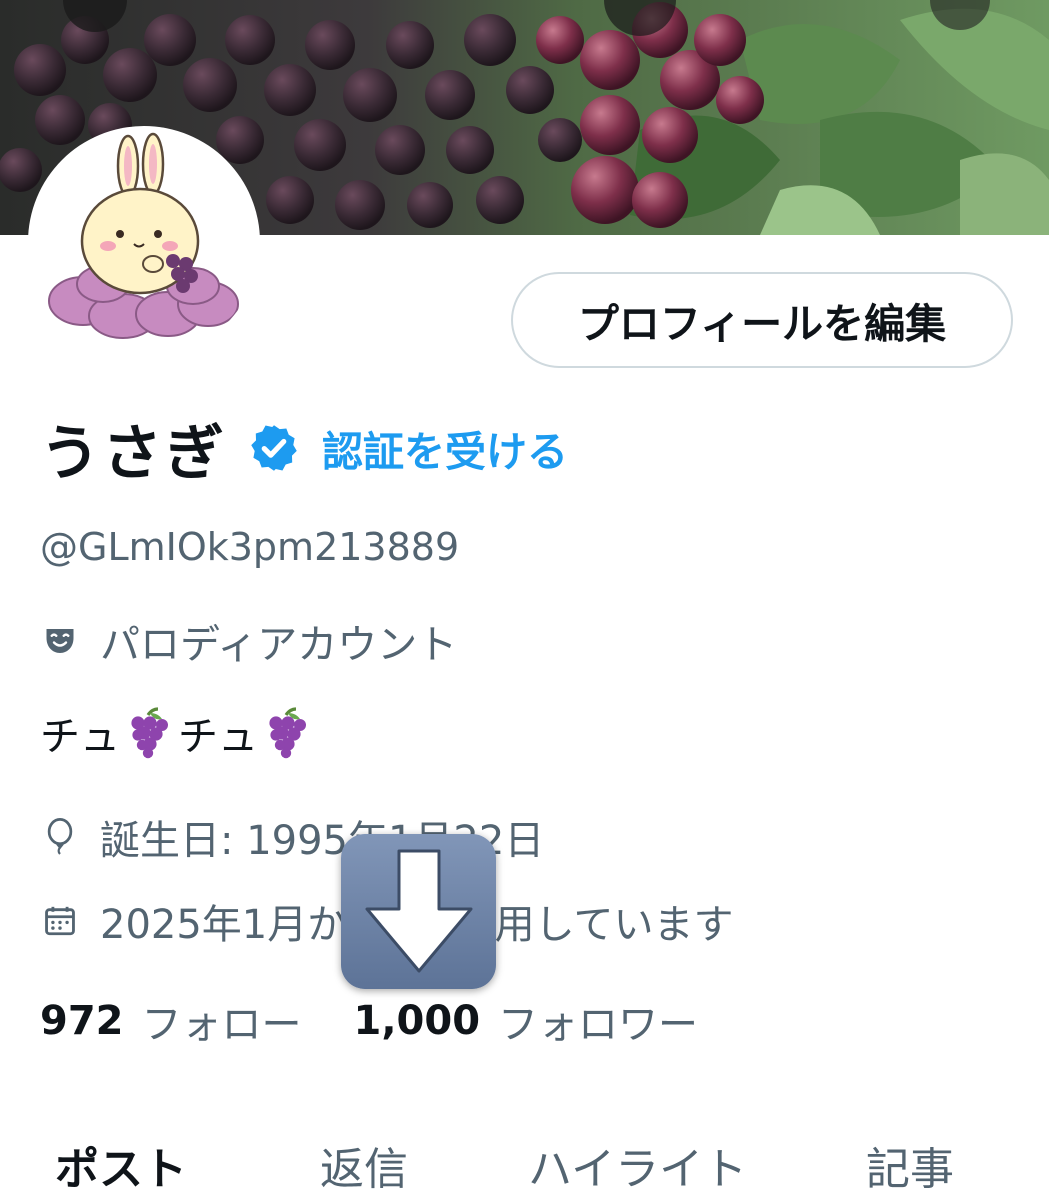  I want to click on profile-bio: チュ チュ, so click(178, 733).